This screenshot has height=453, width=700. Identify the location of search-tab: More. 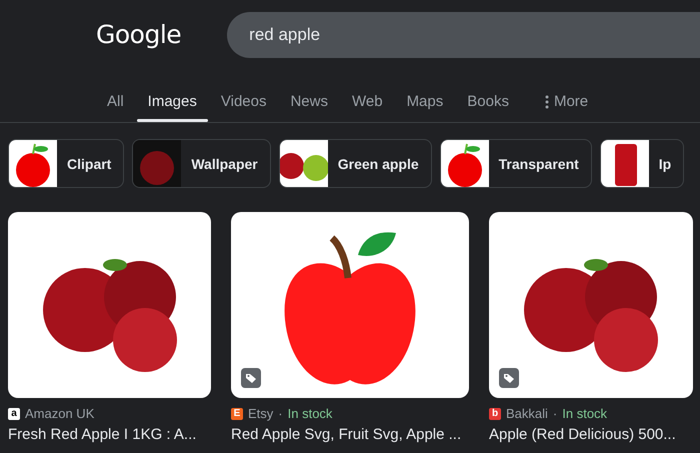
(567, 107).